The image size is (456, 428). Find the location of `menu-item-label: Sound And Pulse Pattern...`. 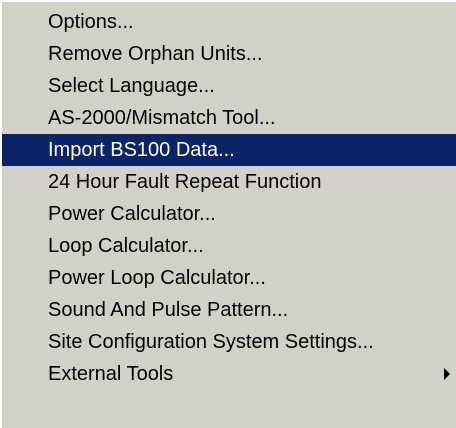

menu-item-label: Sound And Pulse Pattern... is located at coordinates (168, 310).